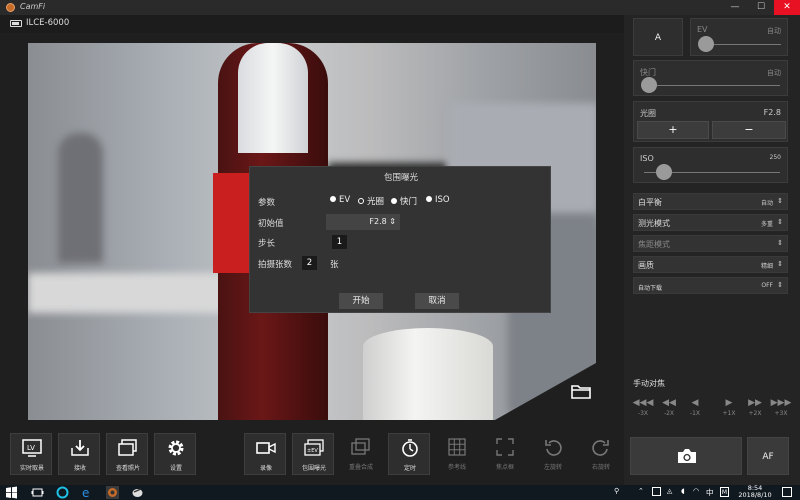  Describe the element at coordinates (766, 224) in the screenshot. I see `metering-mode-value: 多重` at that location.